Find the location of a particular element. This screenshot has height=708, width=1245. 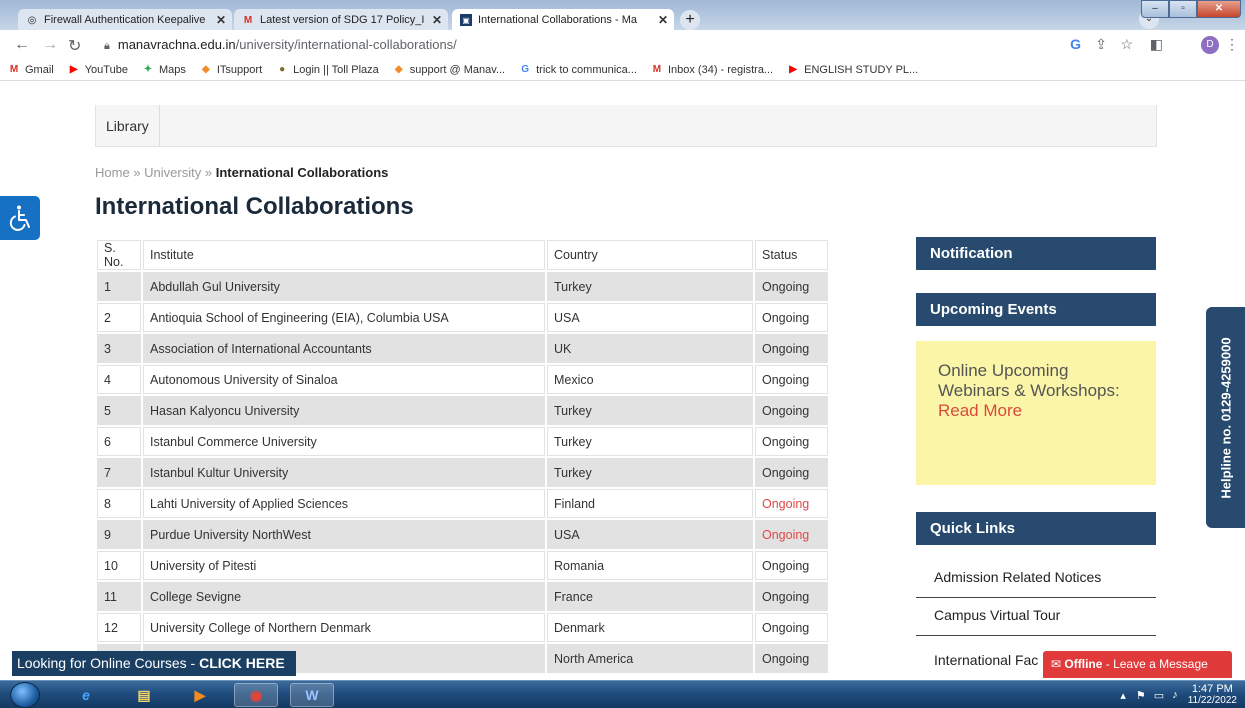

media-icon: ▶ is located at coordinates (200, 695).